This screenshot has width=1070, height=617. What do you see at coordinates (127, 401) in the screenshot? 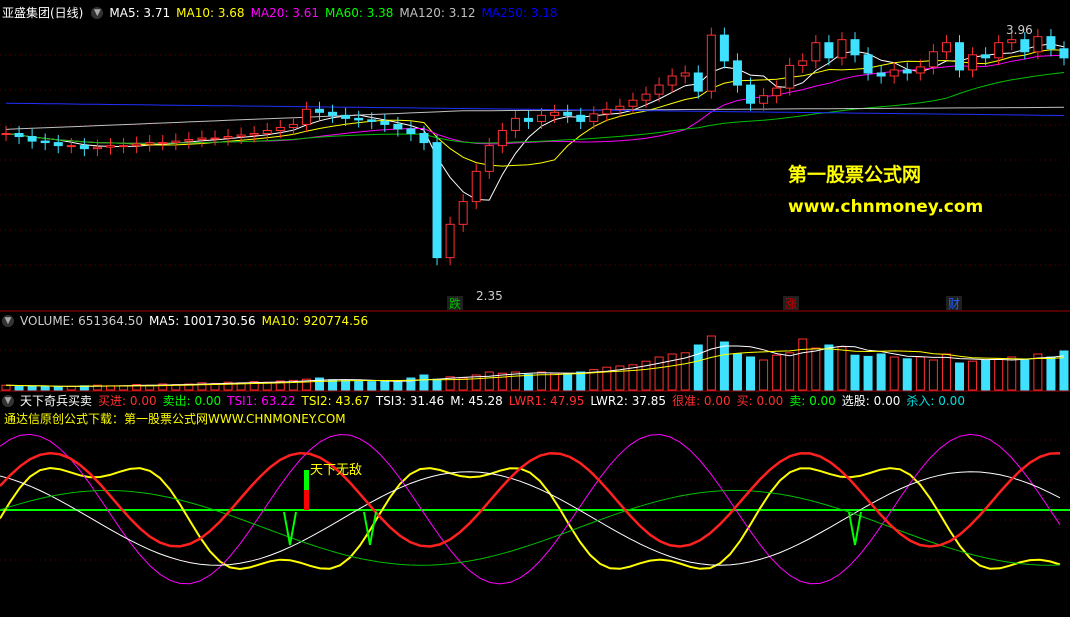
I see `indicator-legend-0: 买进: 0.00` at bounding box center [127, 401].